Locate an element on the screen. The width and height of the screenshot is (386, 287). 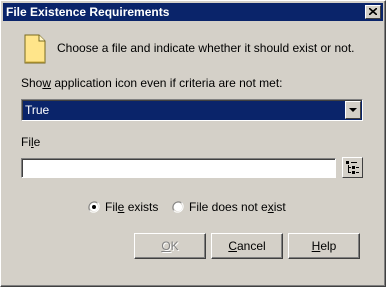
radio-file-exists: File exists is located at coordinates (123, 207).